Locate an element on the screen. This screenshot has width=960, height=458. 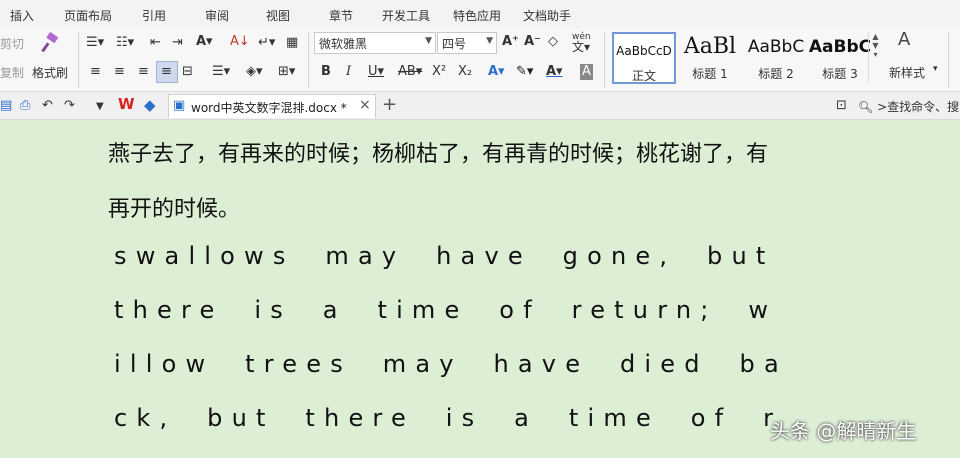
style-preview: AaBl is located at coordinates (710, 46).